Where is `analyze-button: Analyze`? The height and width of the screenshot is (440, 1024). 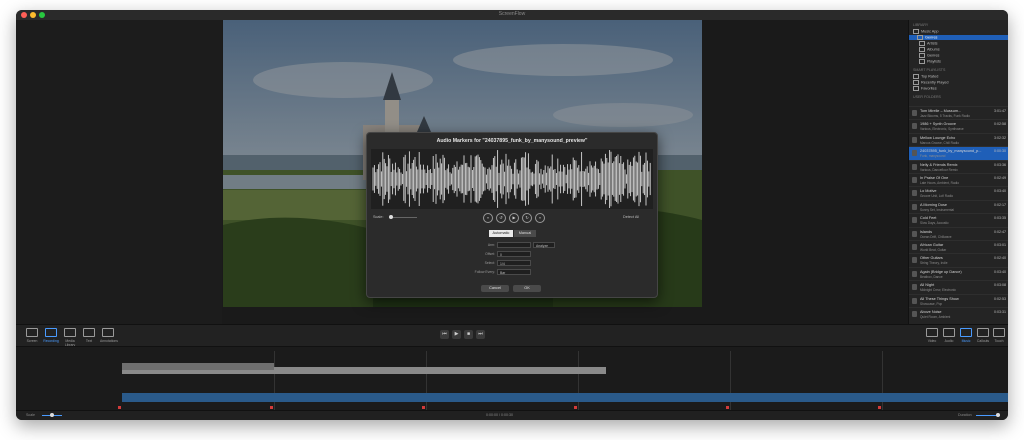
analyze-button: Analyze is located at coordinates (544, 245).